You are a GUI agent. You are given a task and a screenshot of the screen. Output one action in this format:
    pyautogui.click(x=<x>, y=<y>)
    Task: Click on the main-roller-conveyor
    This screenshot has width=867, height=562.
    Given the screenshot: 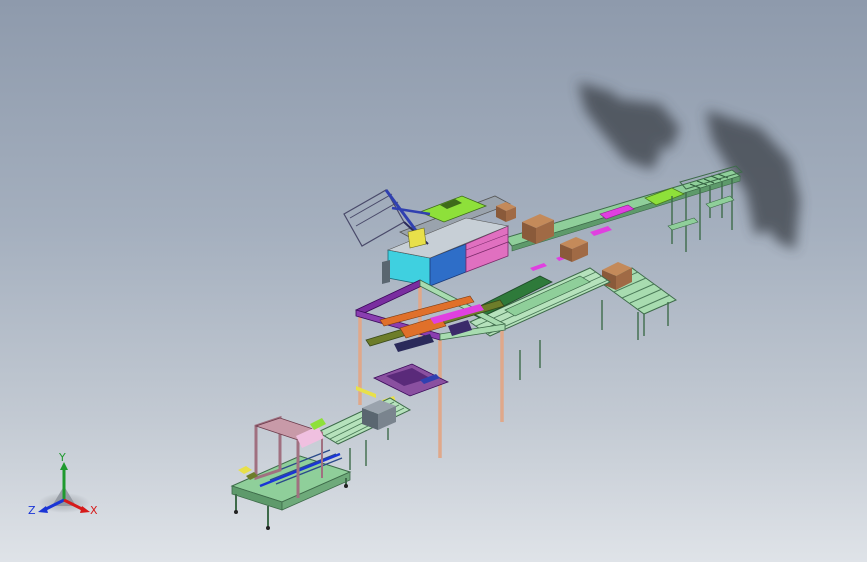 What is the action you would take?
    pyautogui.click(x=539, y=323)
    